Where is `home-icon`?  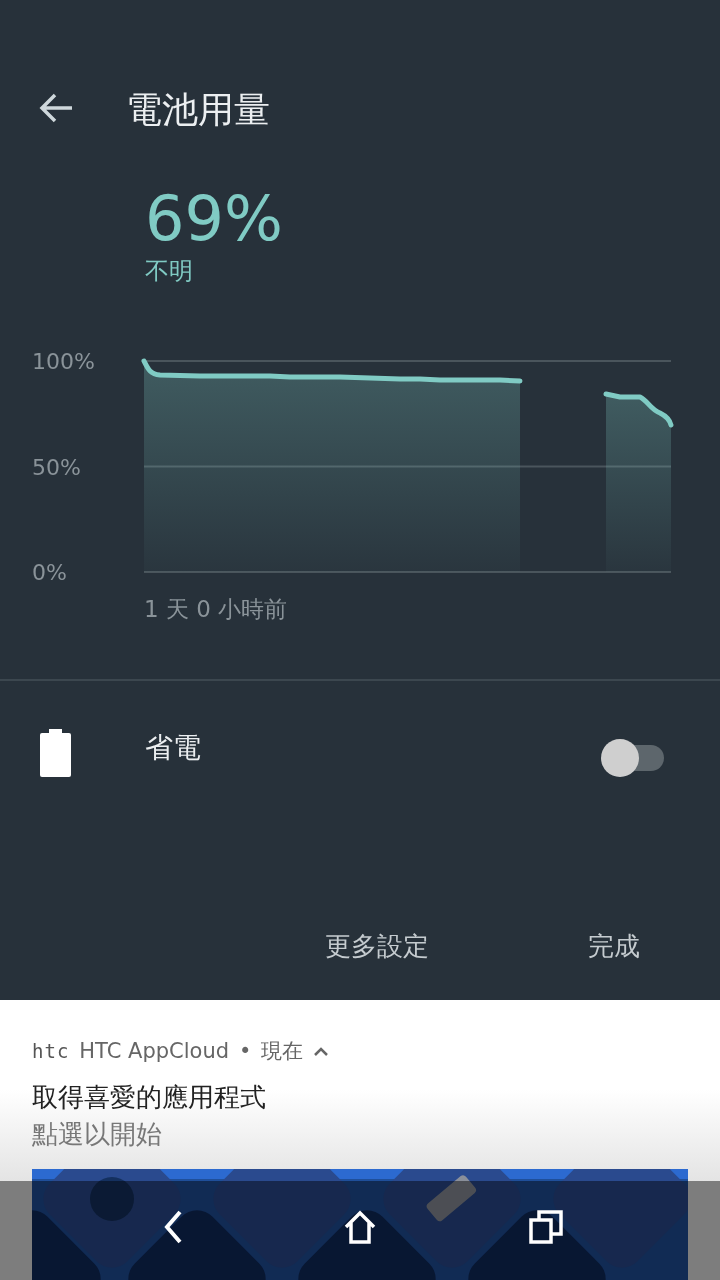 home-icon is located at coordinates (360, 1227).